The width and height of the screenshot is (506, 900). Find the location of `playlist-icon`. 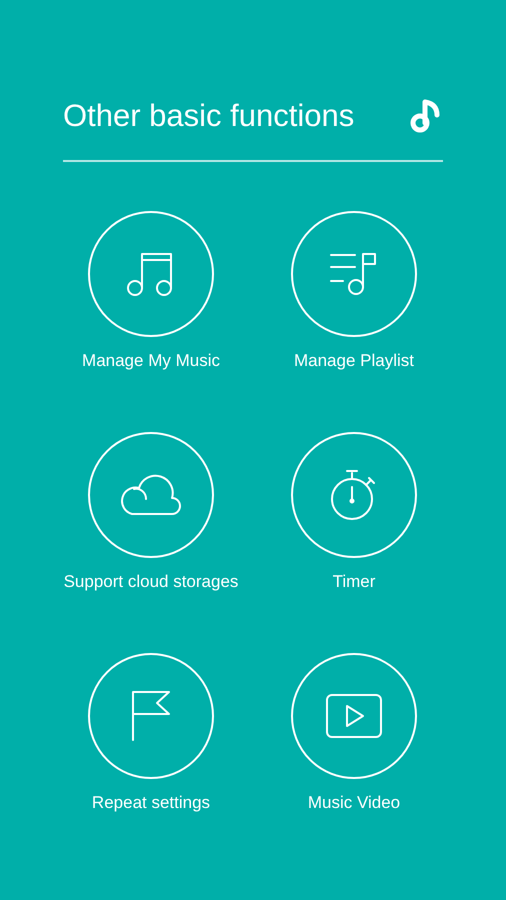

playlist-icon is located at coordinates (354, 274).